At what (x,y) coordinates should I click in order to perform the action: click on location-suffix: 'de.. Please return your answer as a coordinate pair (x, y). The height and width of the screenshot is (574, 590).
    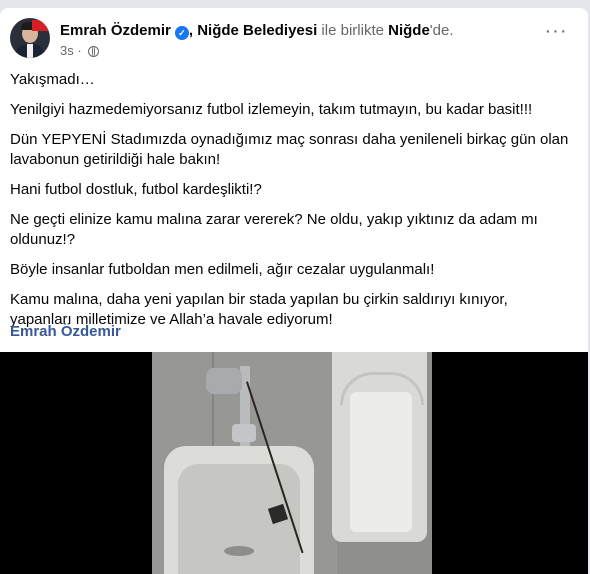
    Looking at the image, I should click on (441, 30).